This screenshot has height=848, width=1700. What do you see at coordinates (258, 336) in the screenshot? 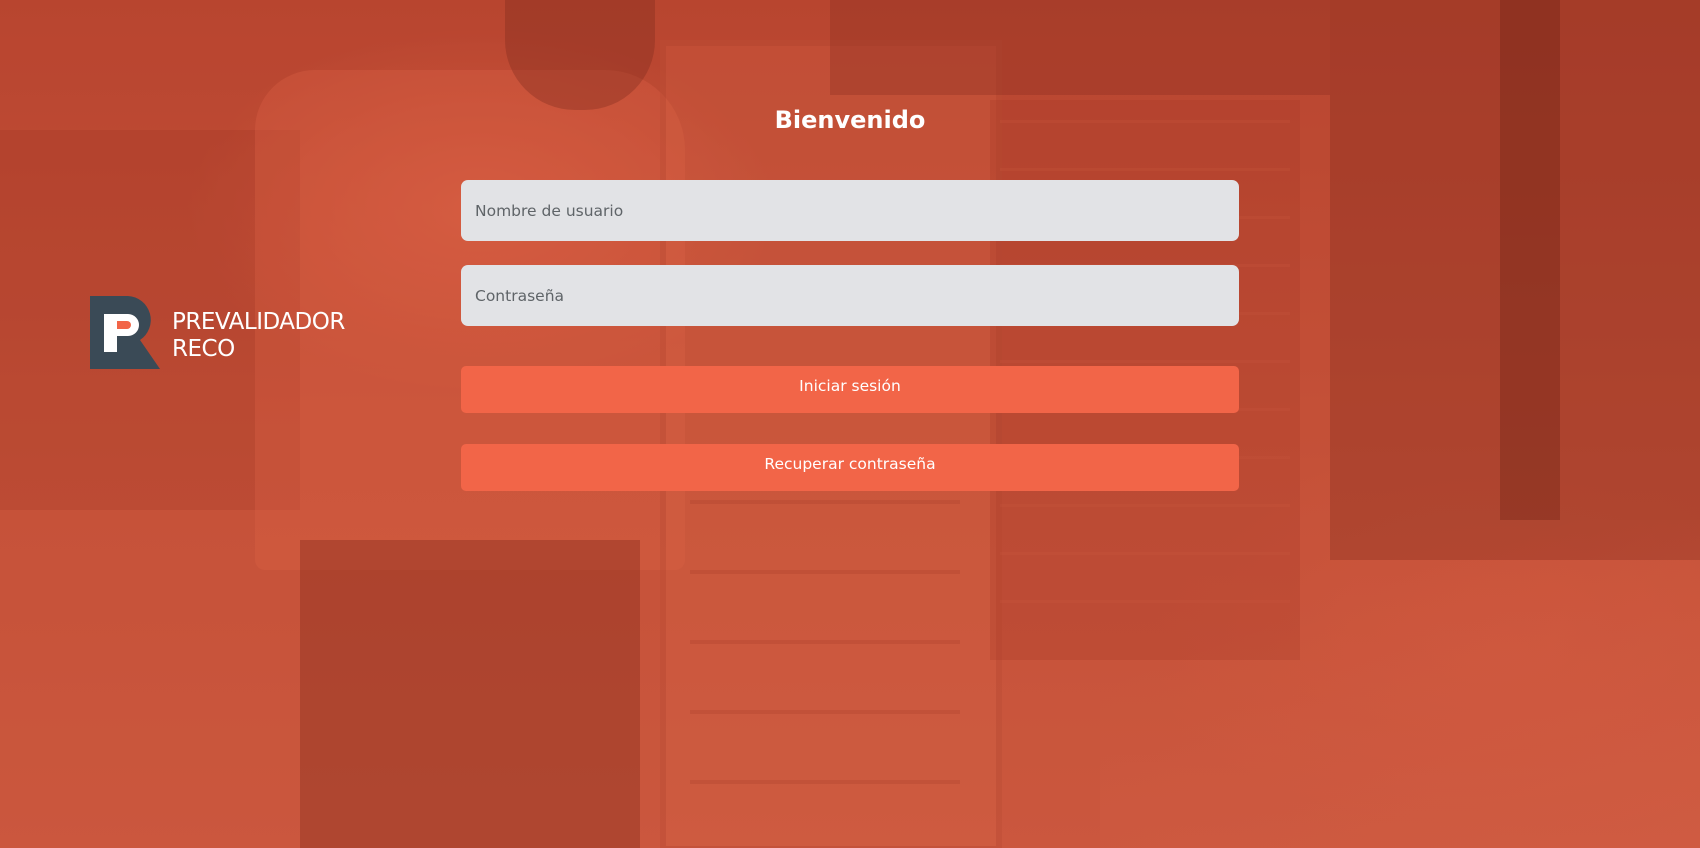
I see `app-name: PREVALIDADOR RECO` at bounding box center [258, 336].